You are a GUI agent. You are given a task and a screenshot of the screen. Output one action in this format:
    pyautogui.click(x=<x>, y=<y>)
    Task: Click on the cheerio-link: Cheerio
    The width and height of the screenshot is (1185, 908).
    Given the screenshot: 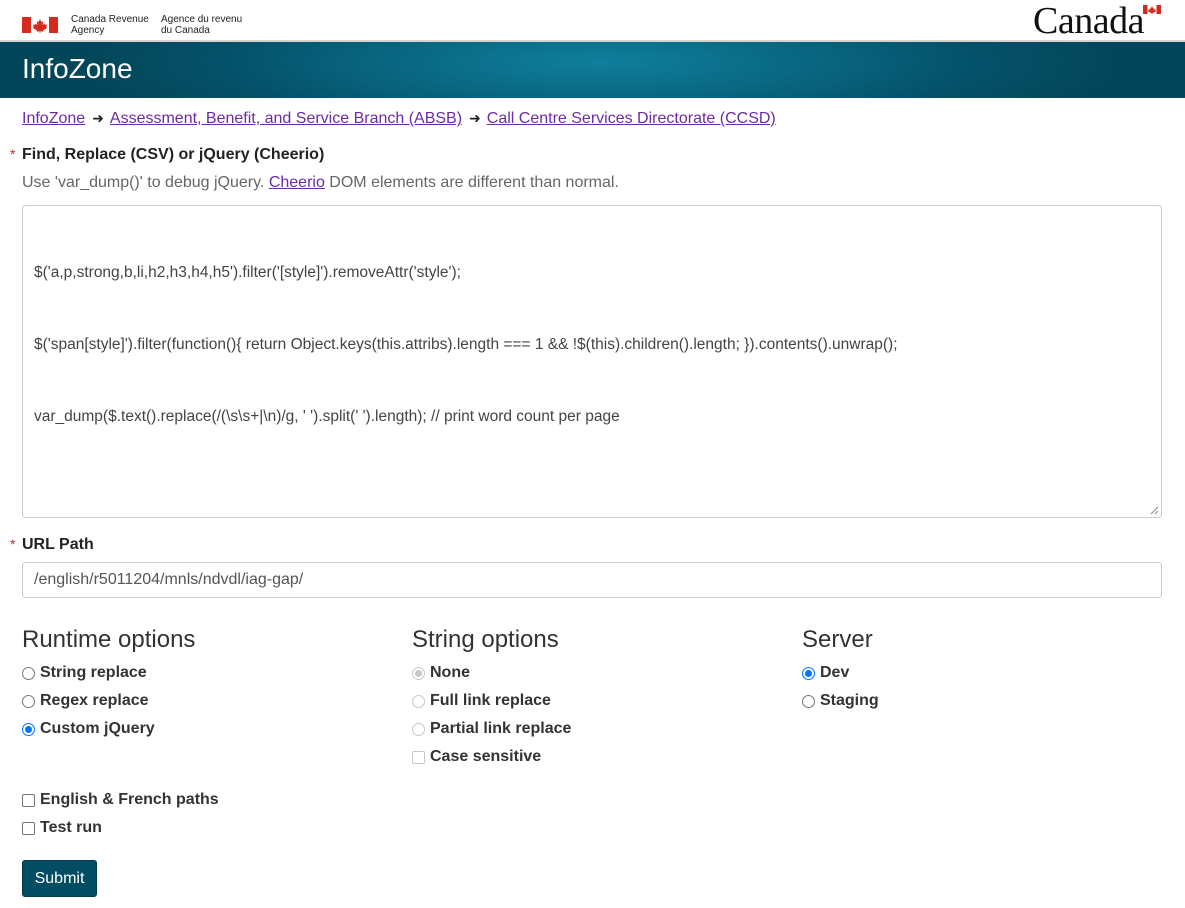 What is the action you would take?
    pyautogui.click(x=297, y=182)
    